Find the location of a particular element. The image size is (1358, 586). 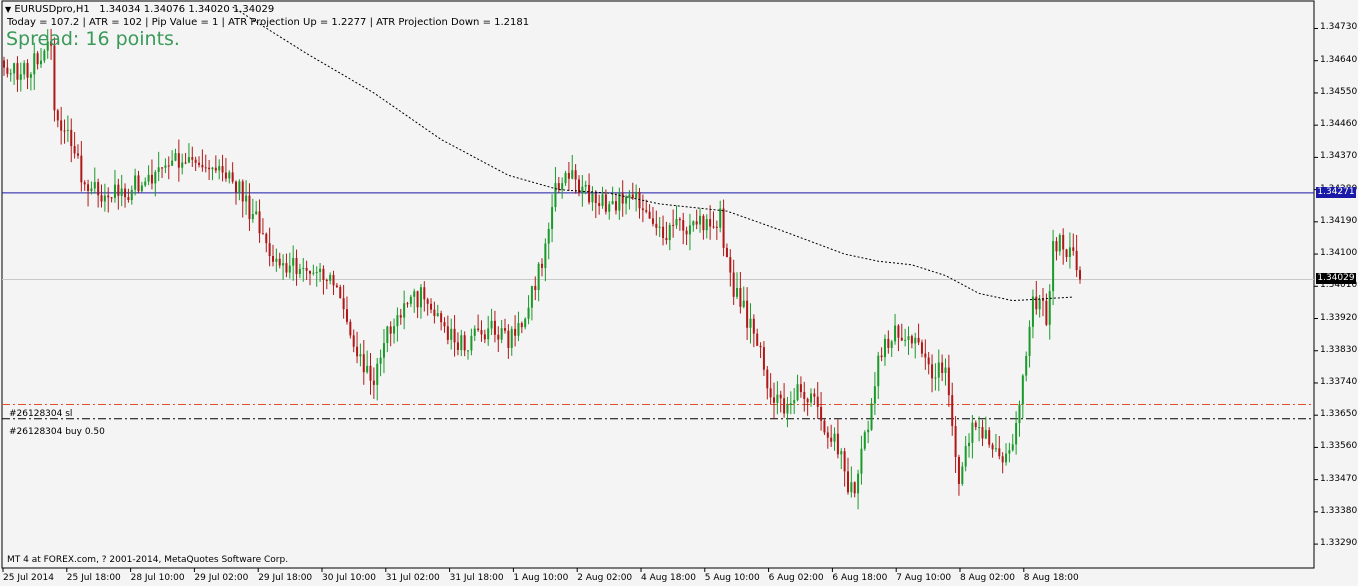

x-tick-label: 8 Aug 18:00 is located at coordinates (1051, 578).